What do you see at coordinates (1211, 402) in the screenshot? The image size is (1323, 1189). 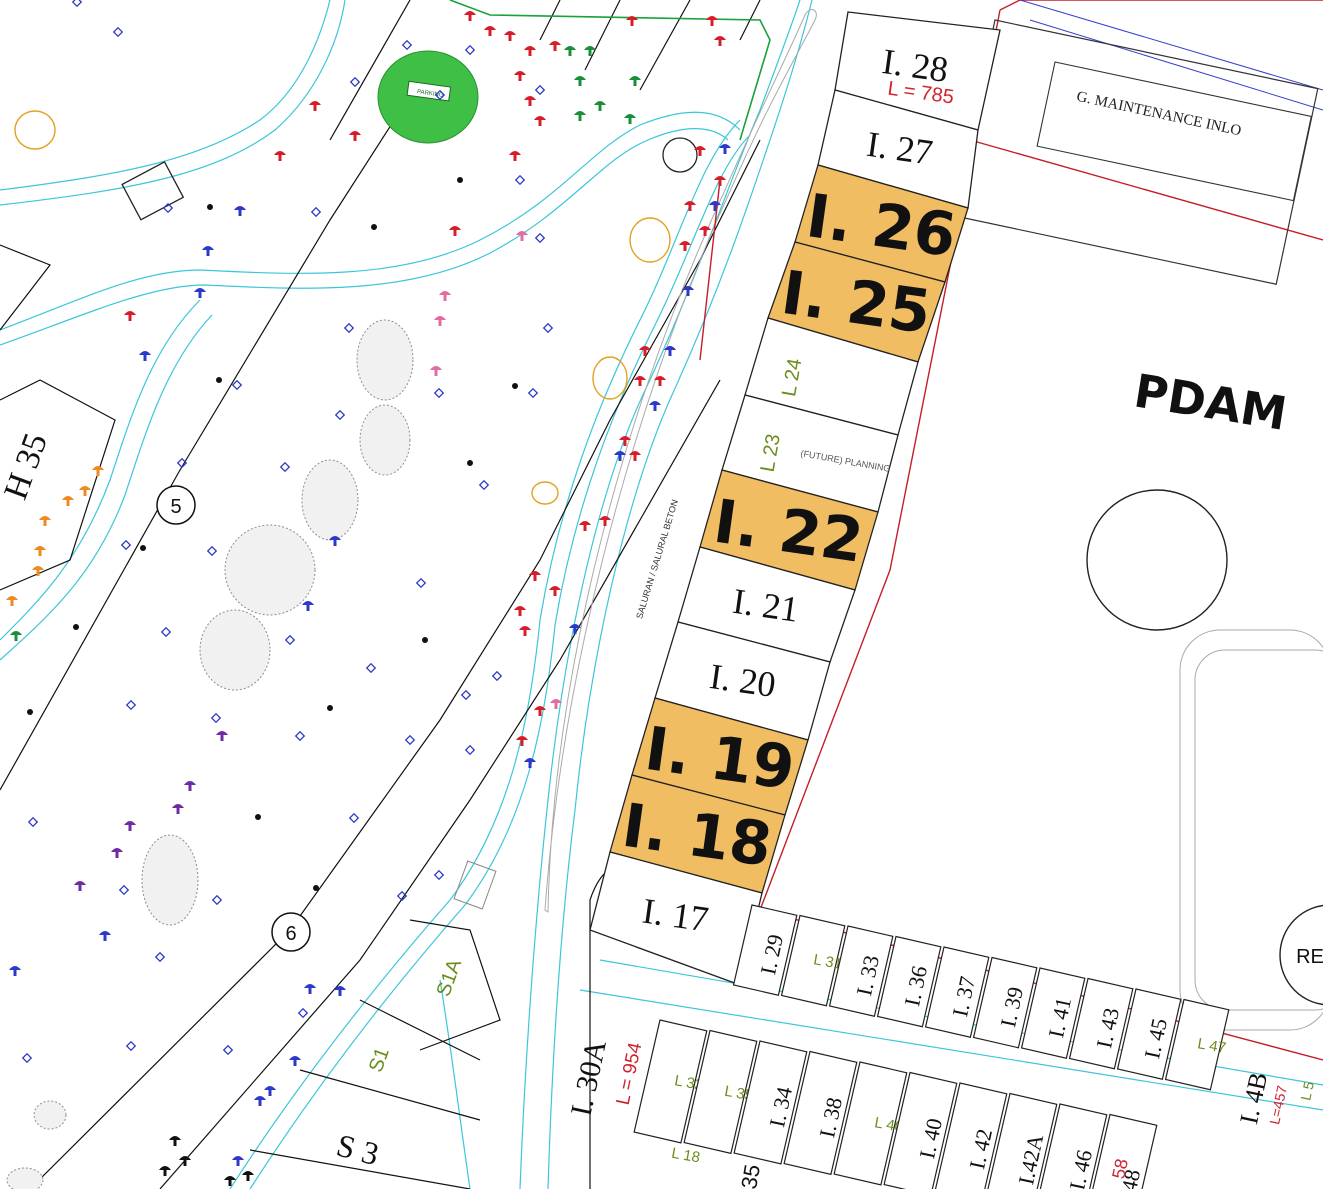 I see `pdam-label: PDAM` at bounding box center [1211, 402].